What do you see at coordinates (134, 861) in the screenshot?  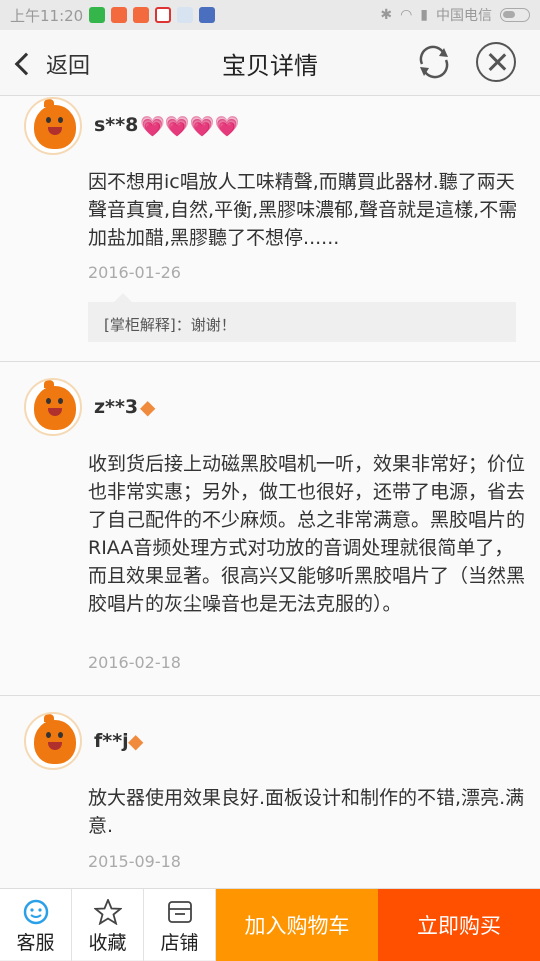 I see `review-date: 2015-09-18` at bounding box center [134, 861].